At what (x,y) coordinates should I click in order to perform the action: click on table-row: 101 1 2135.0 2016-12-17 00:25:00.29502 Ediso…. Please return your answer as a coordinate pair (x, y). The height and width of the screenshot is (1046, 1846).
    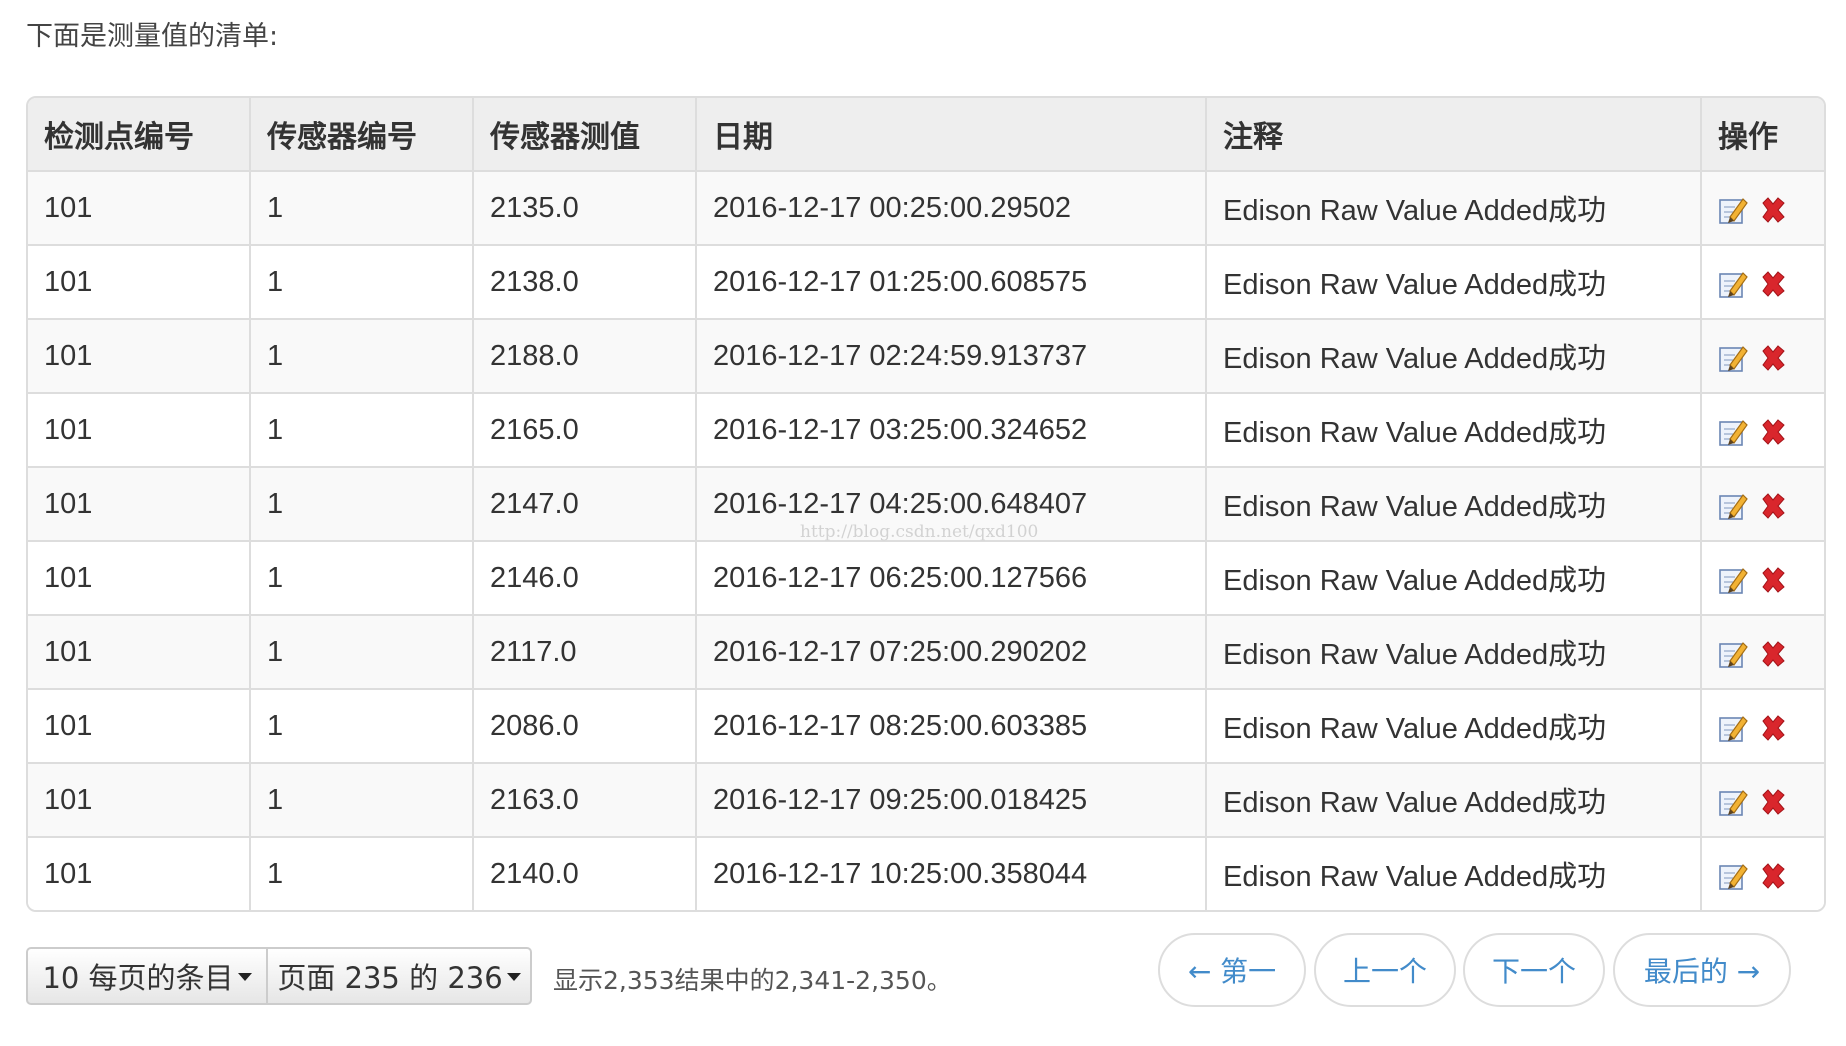
    Looking at the image, I should click on (926, 207).